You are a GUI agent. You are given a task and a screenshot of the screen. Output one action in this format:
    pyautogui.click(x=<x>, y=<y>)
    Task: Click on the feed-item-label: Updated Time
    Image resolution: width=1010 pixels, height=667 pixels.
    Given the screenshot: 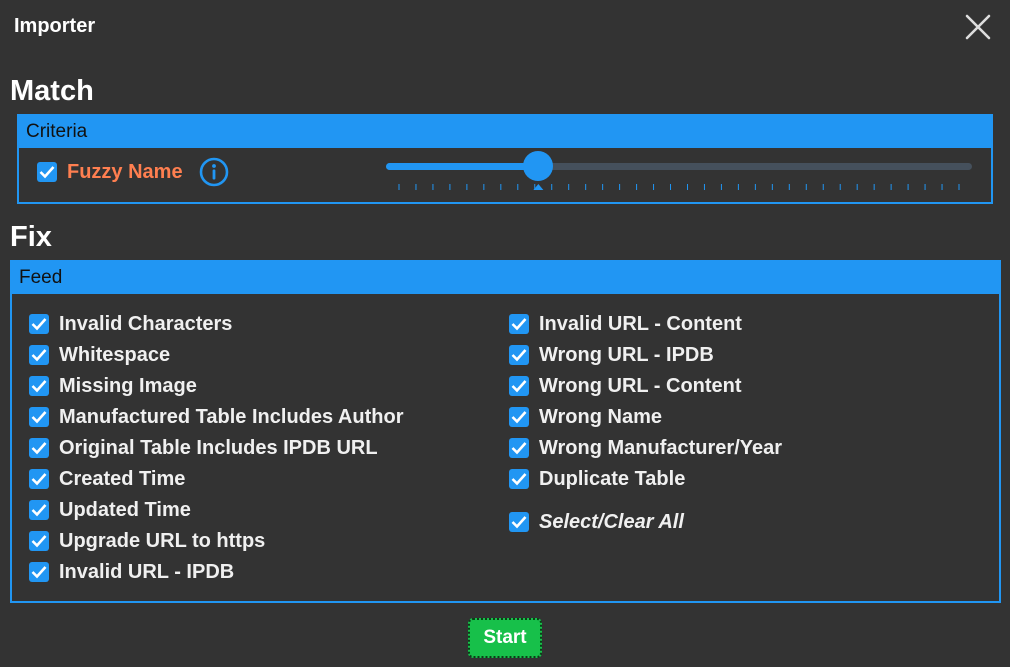 What is the action you would take?
    pyautogui.click(x=125, y=510)
    